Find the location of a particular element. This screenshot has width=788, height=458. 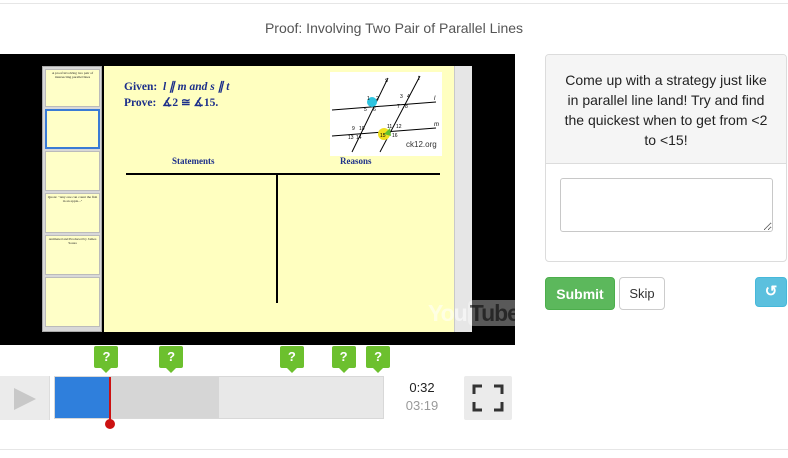

angle-label: 15 is located at coordinates (383, 136).